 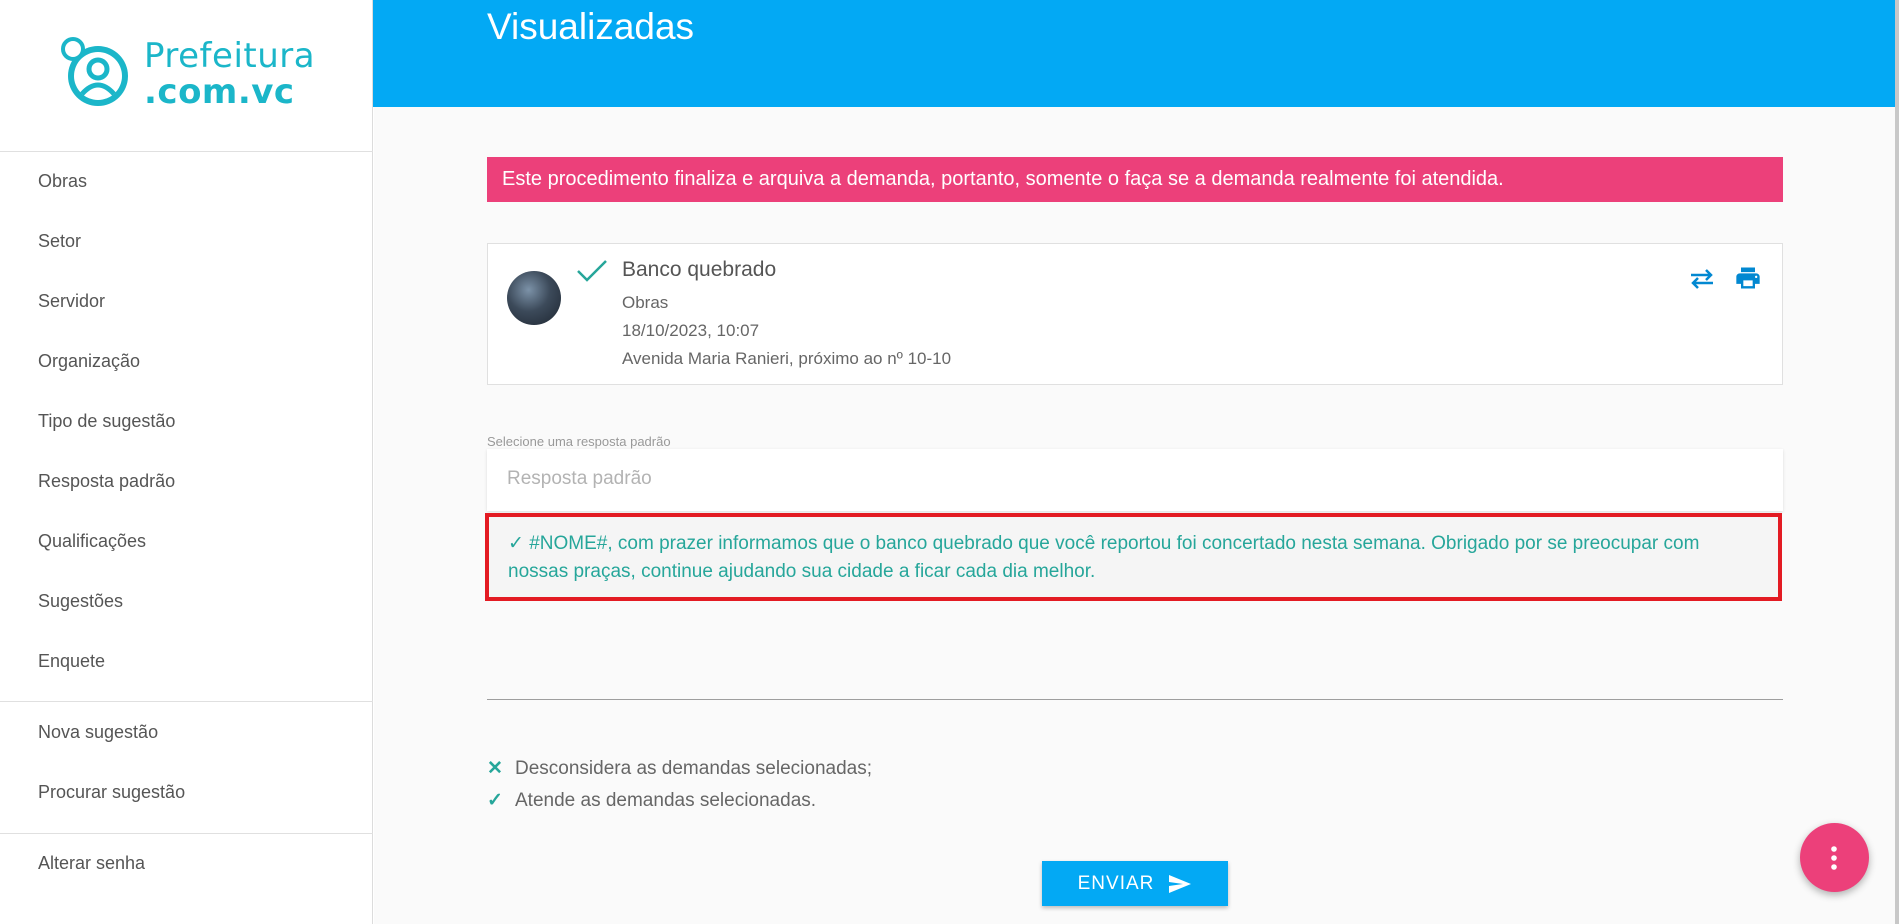 What do you see at coordinates (495, 768) in the screenshot?
I see `close-icon: ✕` at bounding box center [495, 768].